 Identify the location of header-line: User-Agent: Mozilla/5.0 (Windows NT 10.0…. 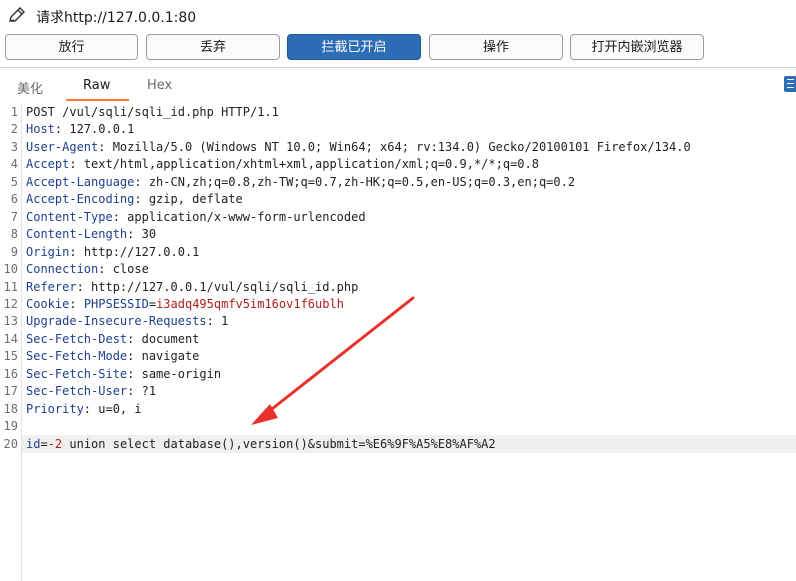
(358, 146).